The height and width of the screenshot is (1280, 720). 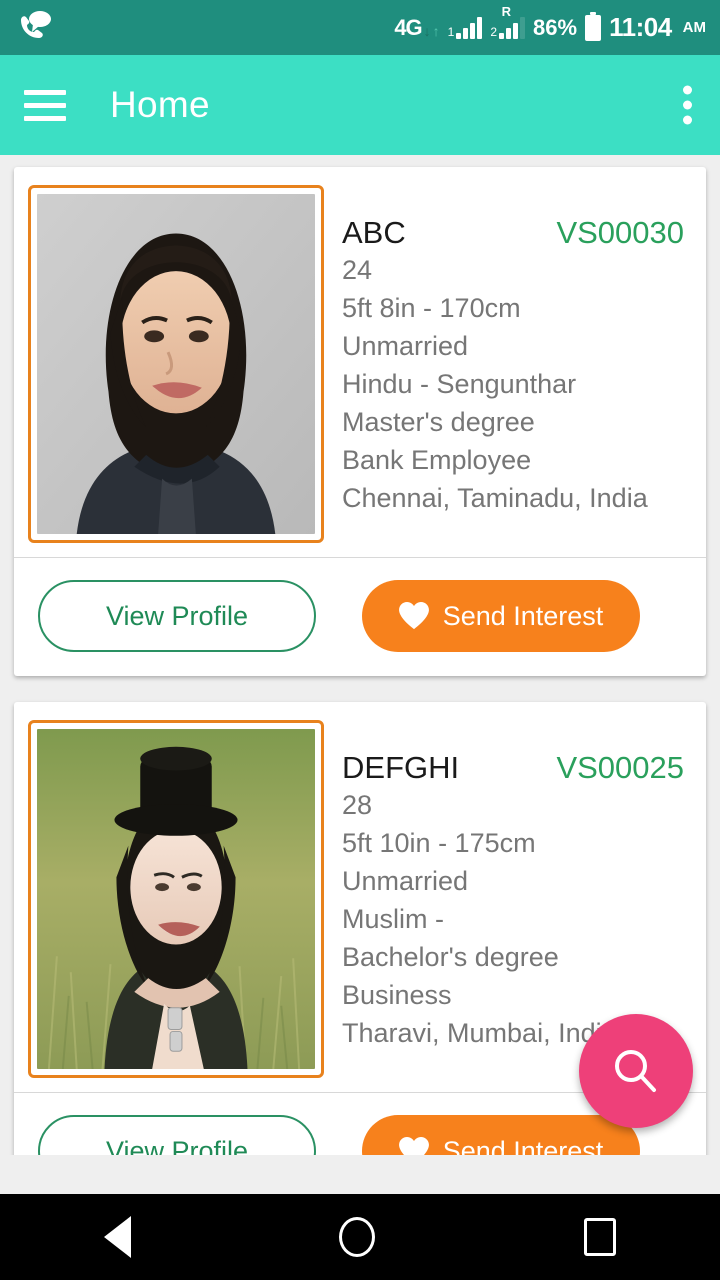 I want to click on app-bar: Home, so click(x=360, y=105).